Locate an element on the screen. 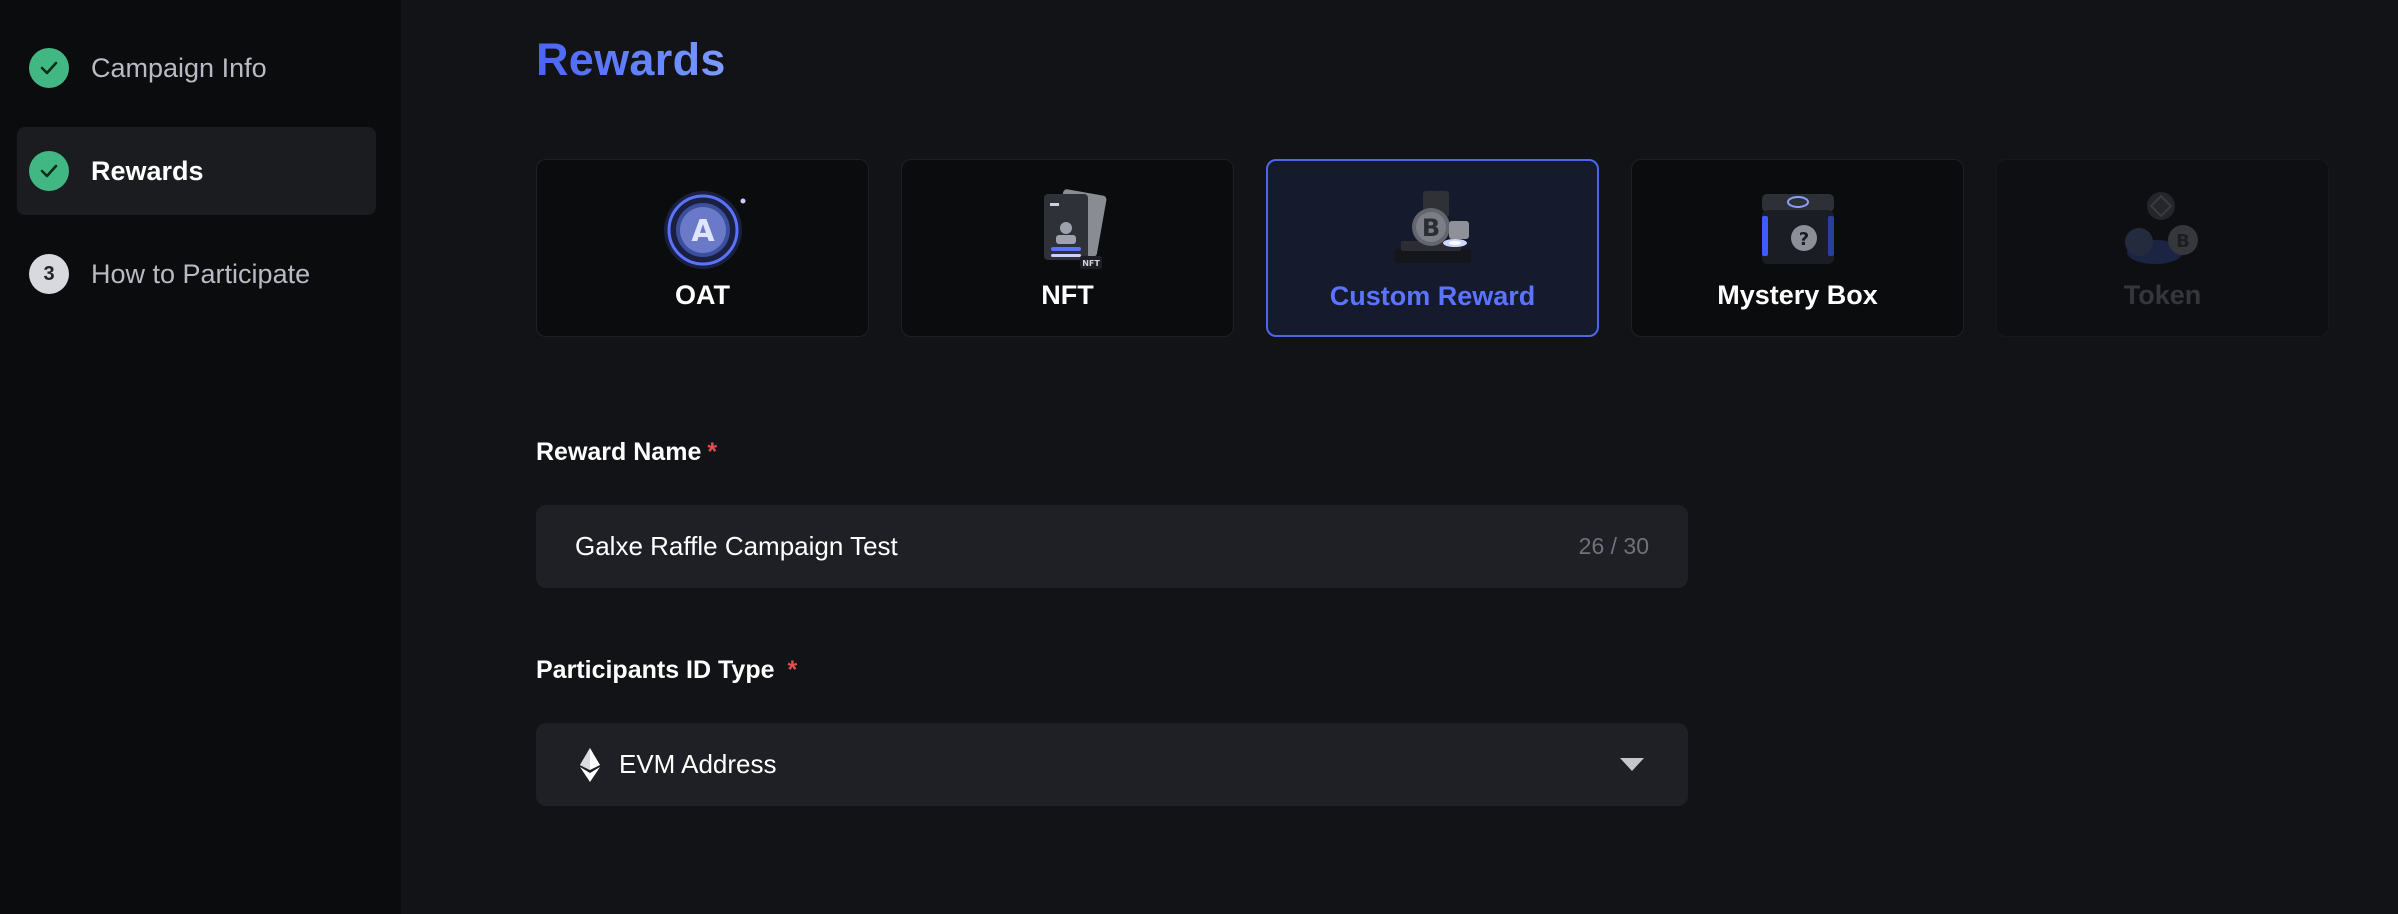 The image size is (2398, 914). mystery-box-icon: ? is located at coordinates (1798, 229).